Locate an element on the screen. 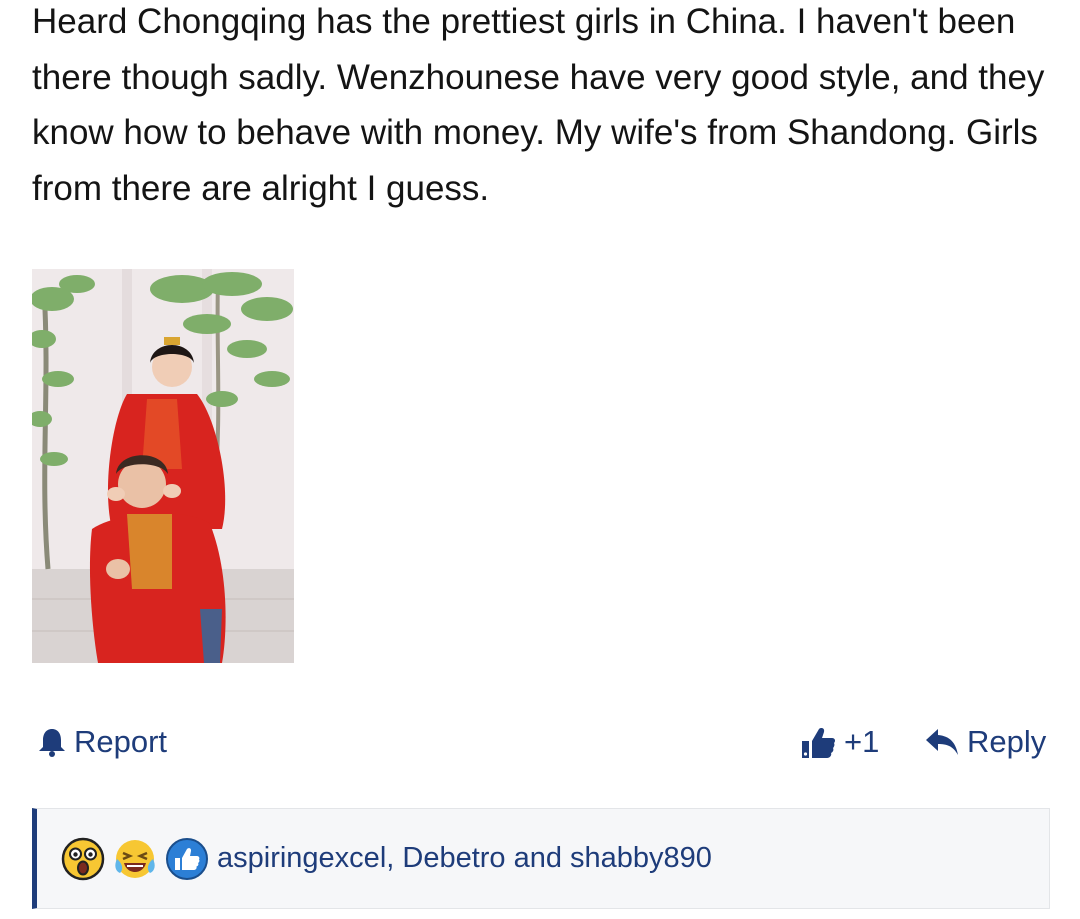  like-count: +1 is located at coordinates (862, 741).